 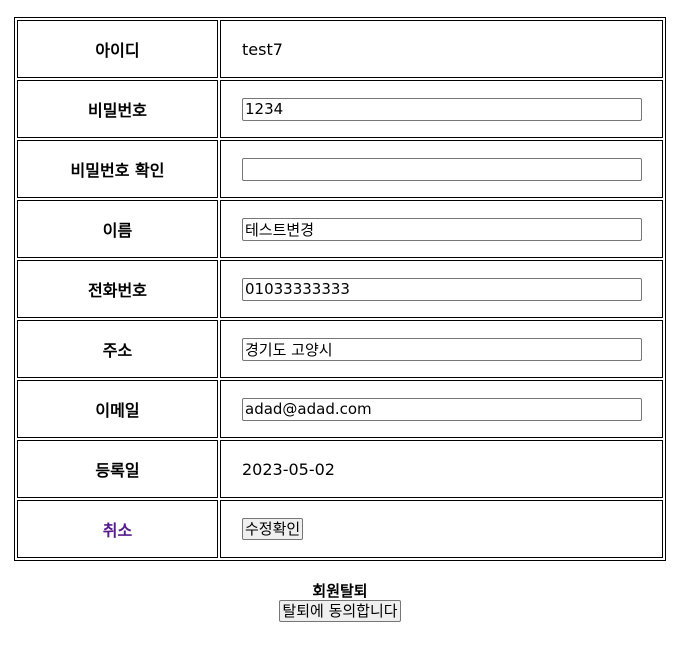 What do you see at coordinates (117, 169) in the screenshot?
I see `password-confirm-label: 비밀번호 확인` at bounding box center [117, 169].